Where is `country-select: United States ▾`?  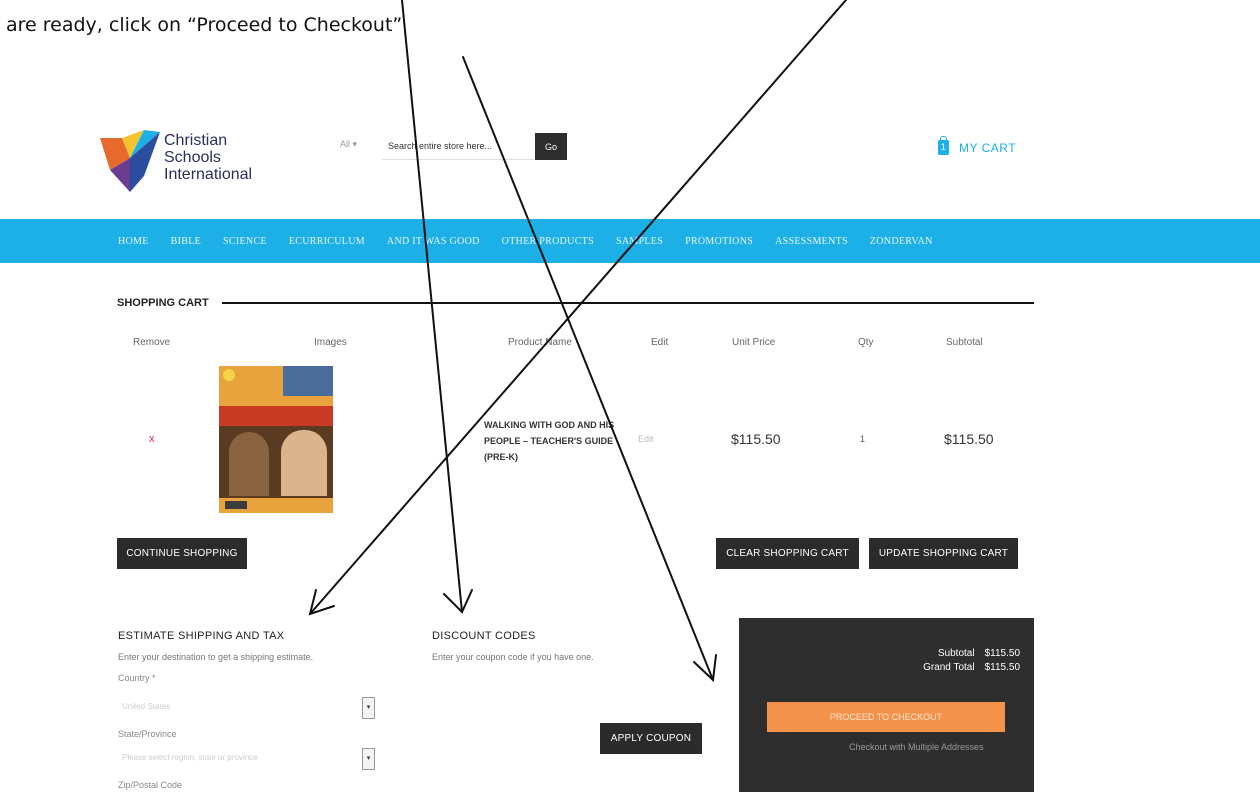 country-select: United States ▾ is located at coordinates (246, 708).